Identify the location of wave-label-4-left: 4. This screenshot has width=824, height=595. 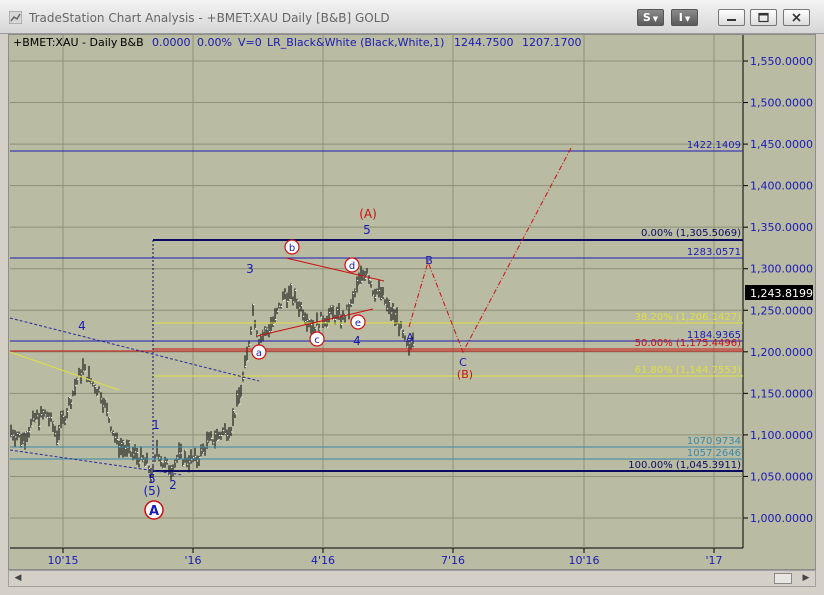
(82, 326).